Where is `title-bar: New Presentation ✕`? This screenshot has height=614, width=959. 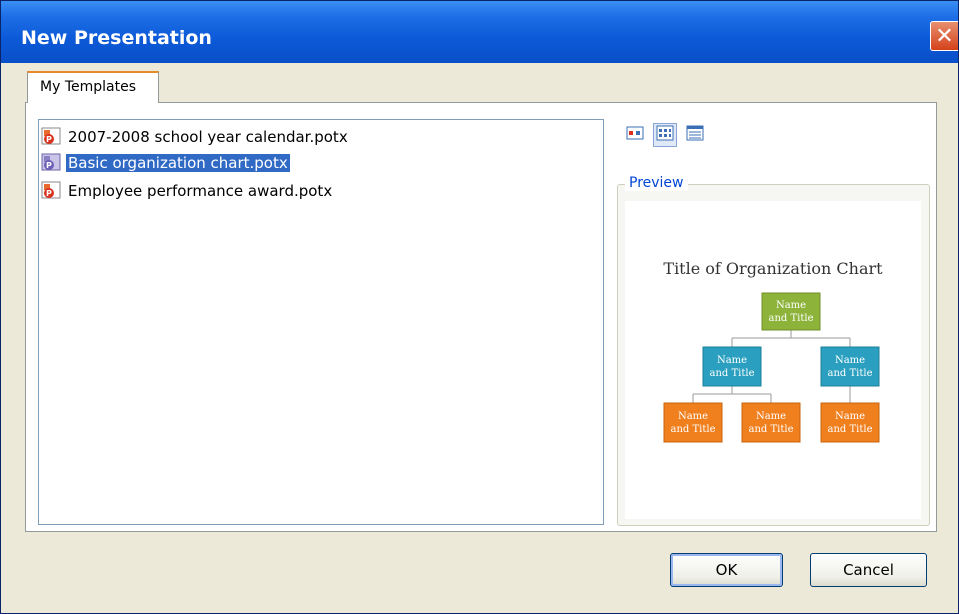 title-bar: New Presentation ✕ is located at coordinates (479, 32).